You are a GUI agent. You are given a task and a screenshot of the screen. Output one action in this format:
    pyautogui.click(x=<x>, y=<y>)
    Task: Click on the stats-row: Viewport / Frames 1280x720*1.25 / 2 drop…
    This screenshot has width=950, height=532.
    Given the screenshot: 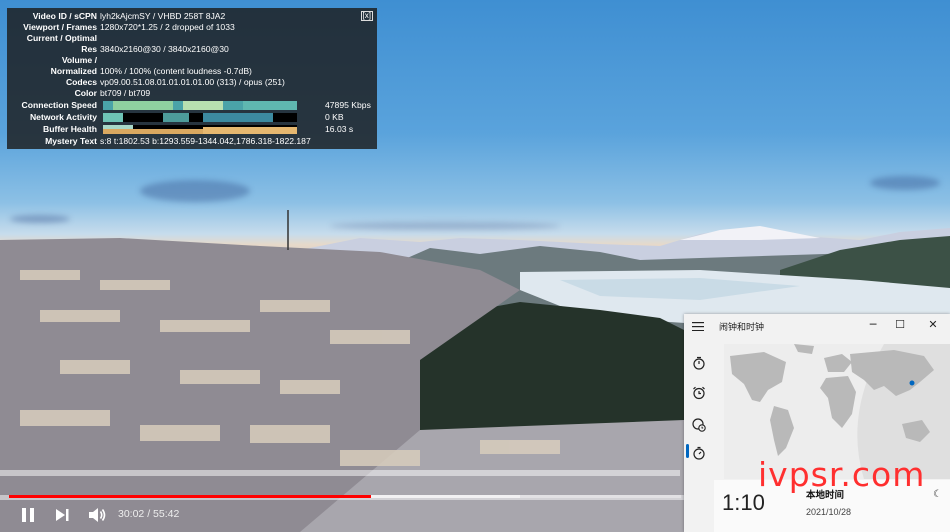 What is the action you would take?
    pyautogui.click(x=192, y=27)
    